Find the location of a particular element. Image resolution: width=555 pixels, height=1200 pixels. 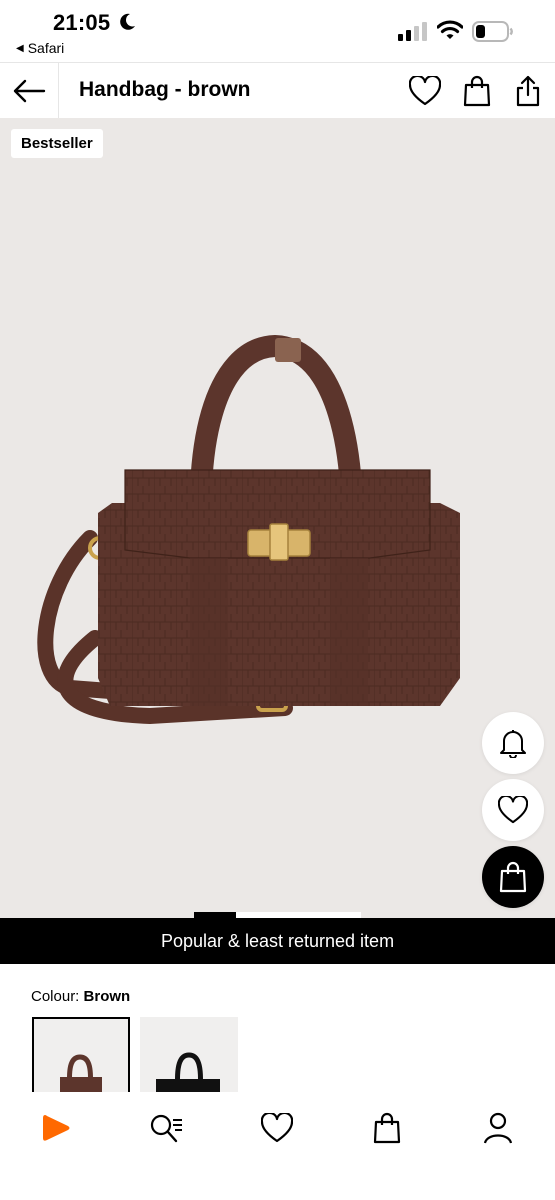

colour-label: Colour: is located at coordinates (55, 996).